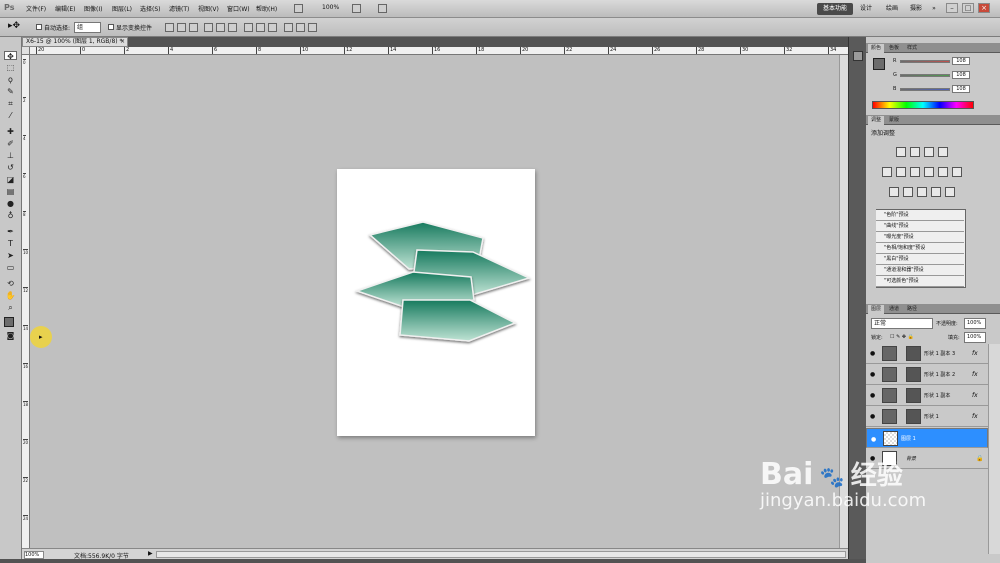 This screenshot has height=563, width=1000. Describe the element at coordinates (961, 61) in the screenshot. I see `channel-r-value: 108` at that location.